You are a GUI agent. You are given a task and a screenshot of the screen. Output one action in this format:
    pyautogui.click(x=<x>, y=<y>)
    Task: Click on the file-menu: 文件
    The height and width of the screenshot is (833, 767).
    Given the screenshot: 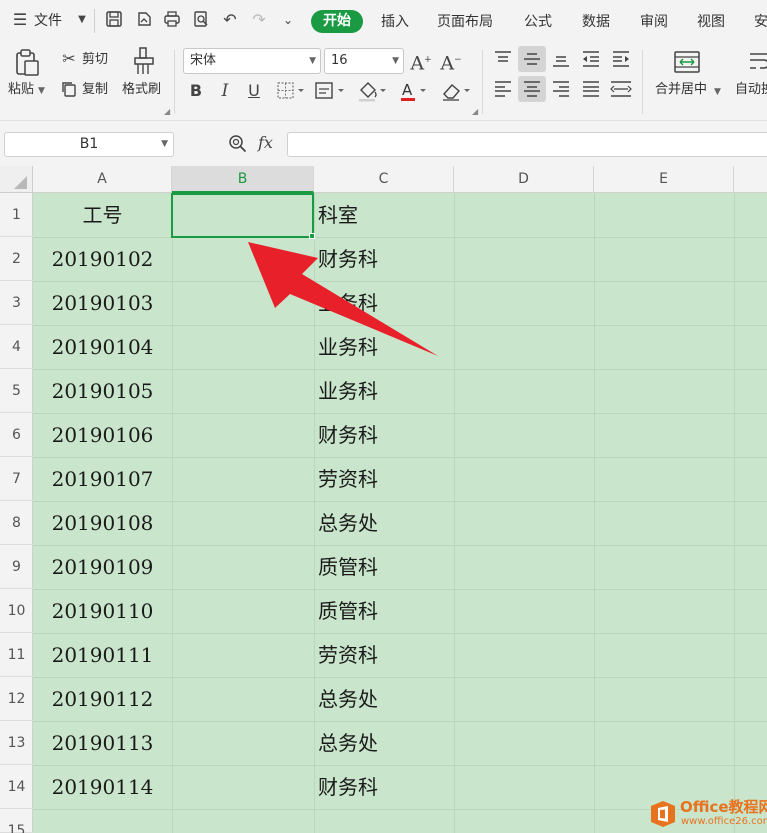 What is the action you would take?
    pyautogui.click(x=48, y=21)
    